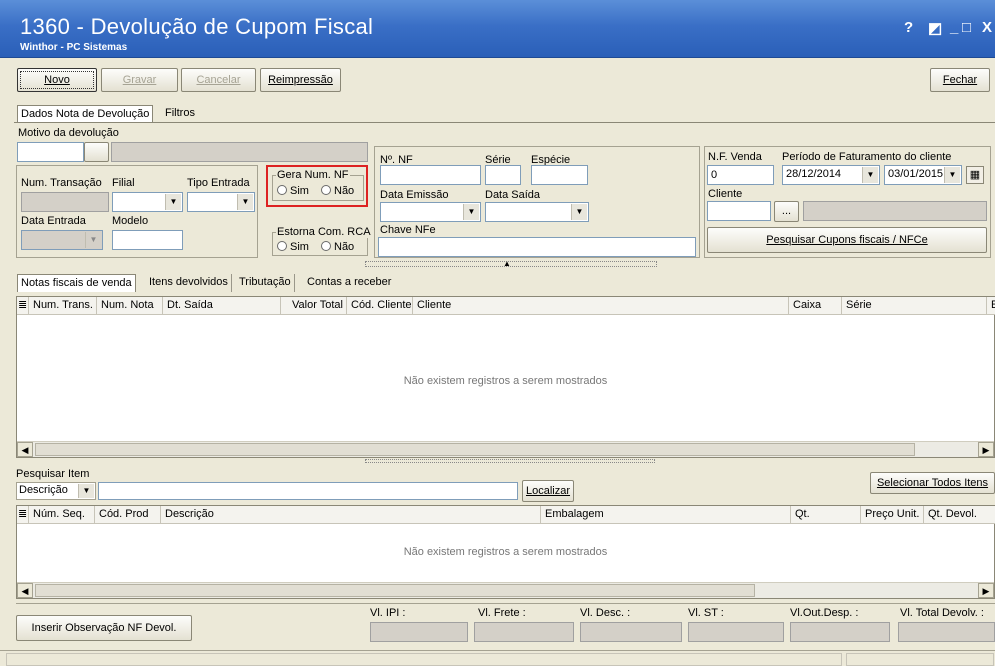  I want to click on tab-dados-nota: Dados Nota de Devolução, so click(85, 114).